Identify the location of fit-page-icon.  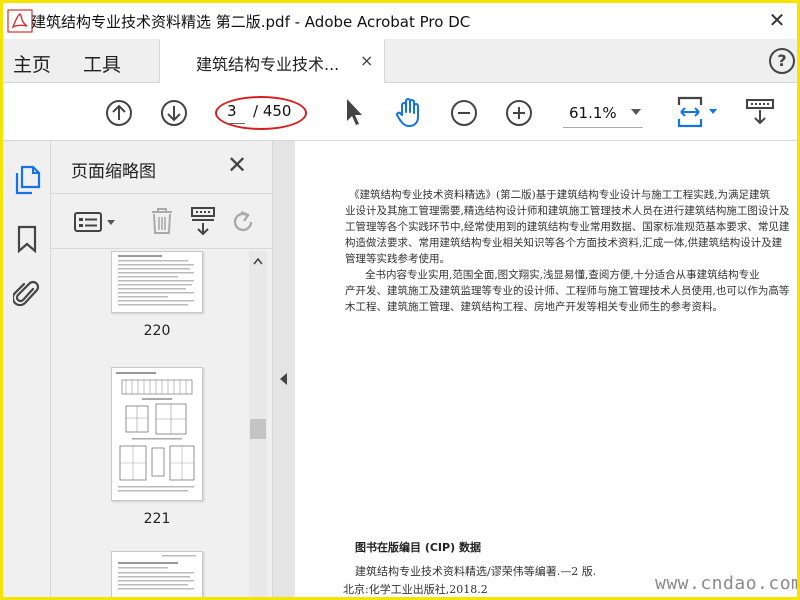
(698, 112).